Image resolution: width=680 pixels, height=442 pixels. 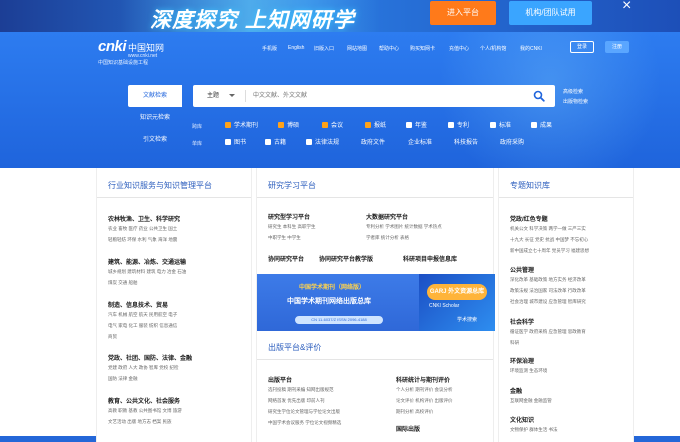 I want to click on tab-literature-search: 文献检索, so click(x=155, y=96).